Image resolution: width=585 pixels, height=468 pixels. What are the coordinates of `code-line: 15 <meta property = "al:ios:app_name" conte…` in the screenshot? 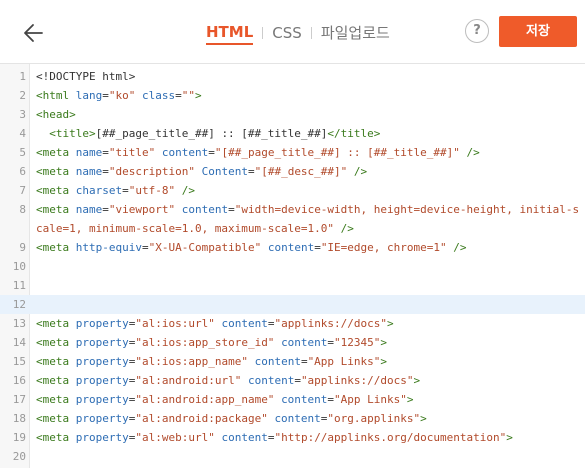 It's located at (292, 361).